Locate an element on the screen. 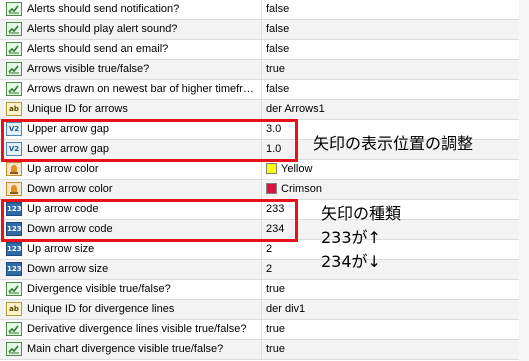 The height and width of the screenshot is (361, 529). input-name: Alerts should play alert sound? is located at coordinates (102, 29).